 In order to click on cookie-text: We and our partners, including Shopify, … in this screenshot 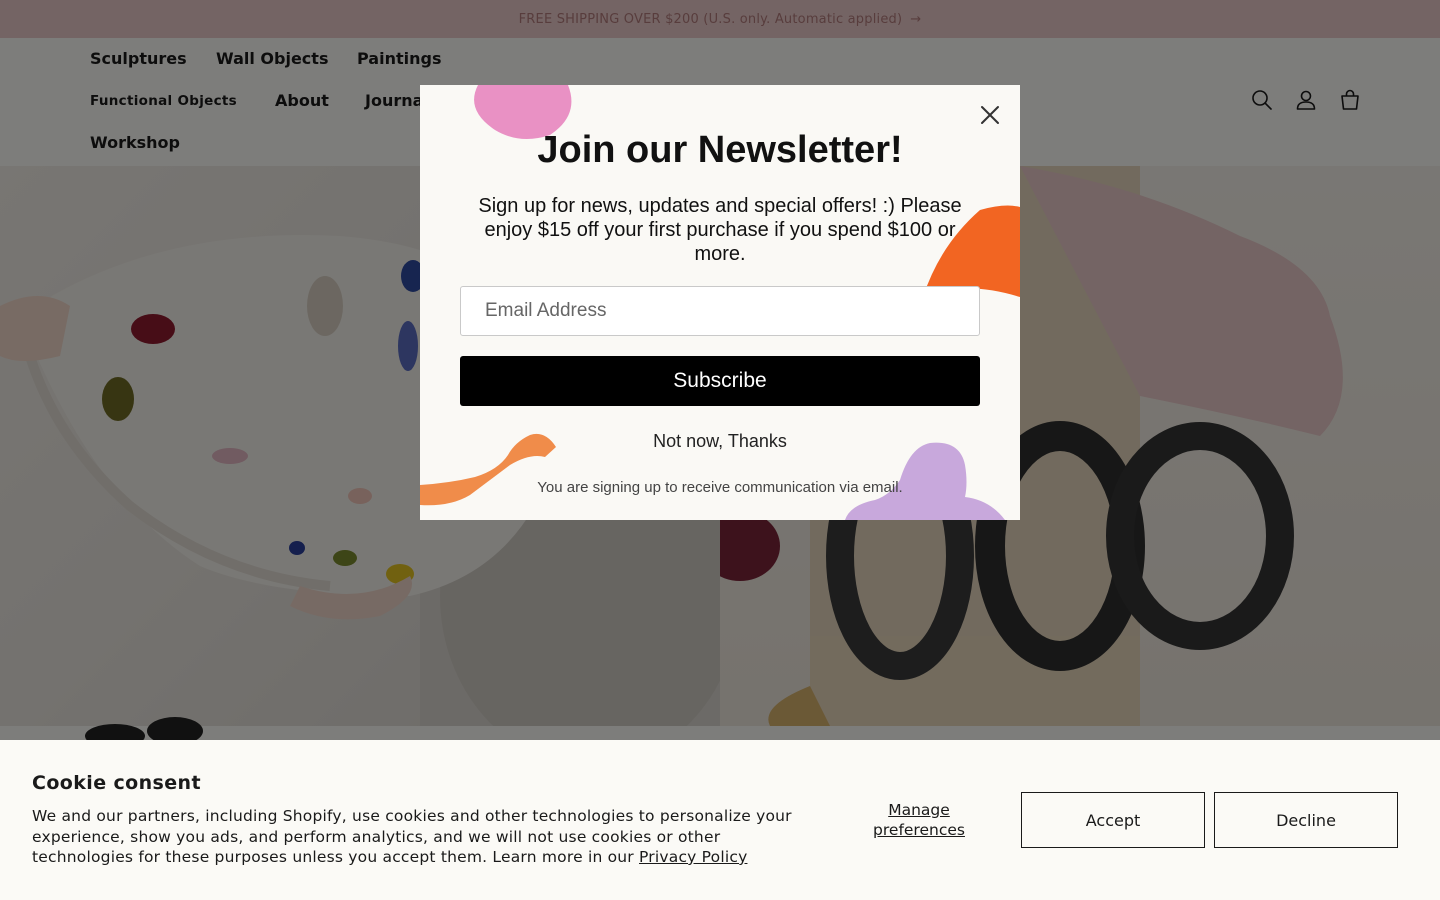, I will do `click(412, 837)`.